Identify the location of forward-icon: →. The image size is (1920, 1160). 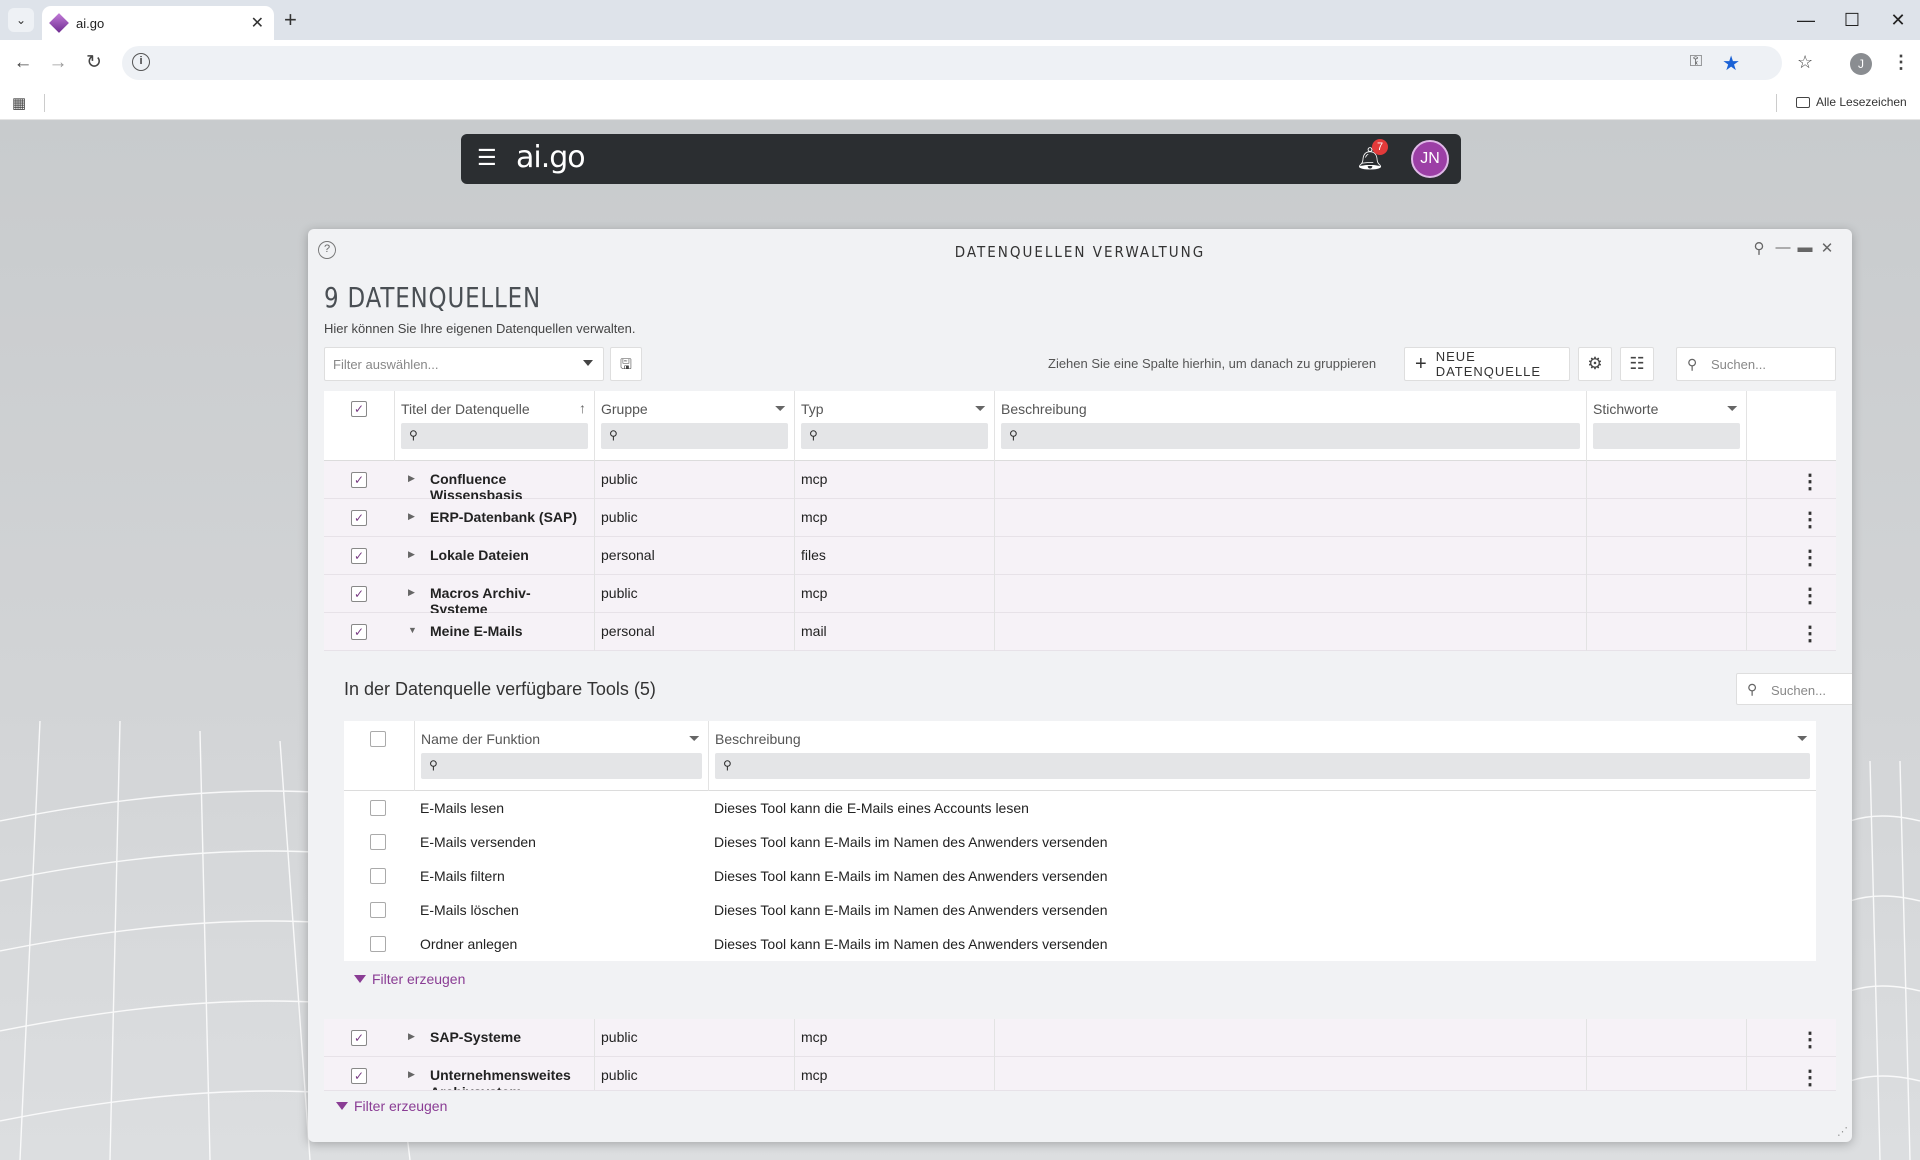
(58, 63).